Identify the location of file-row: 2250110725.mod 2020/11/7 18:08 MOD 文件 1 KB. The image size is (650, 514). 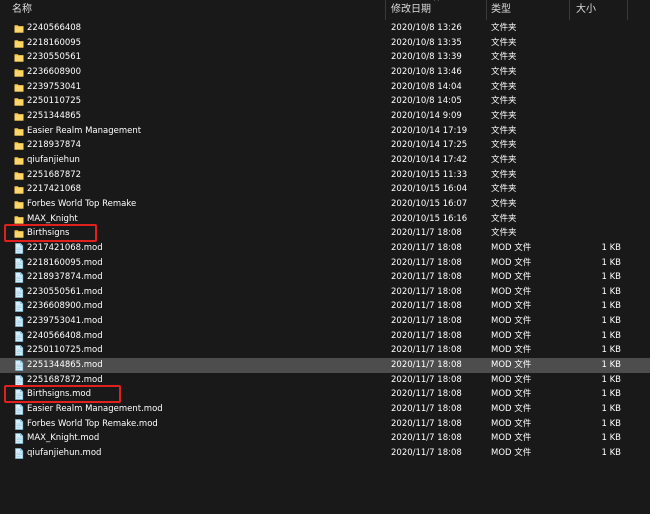
(325, 350).